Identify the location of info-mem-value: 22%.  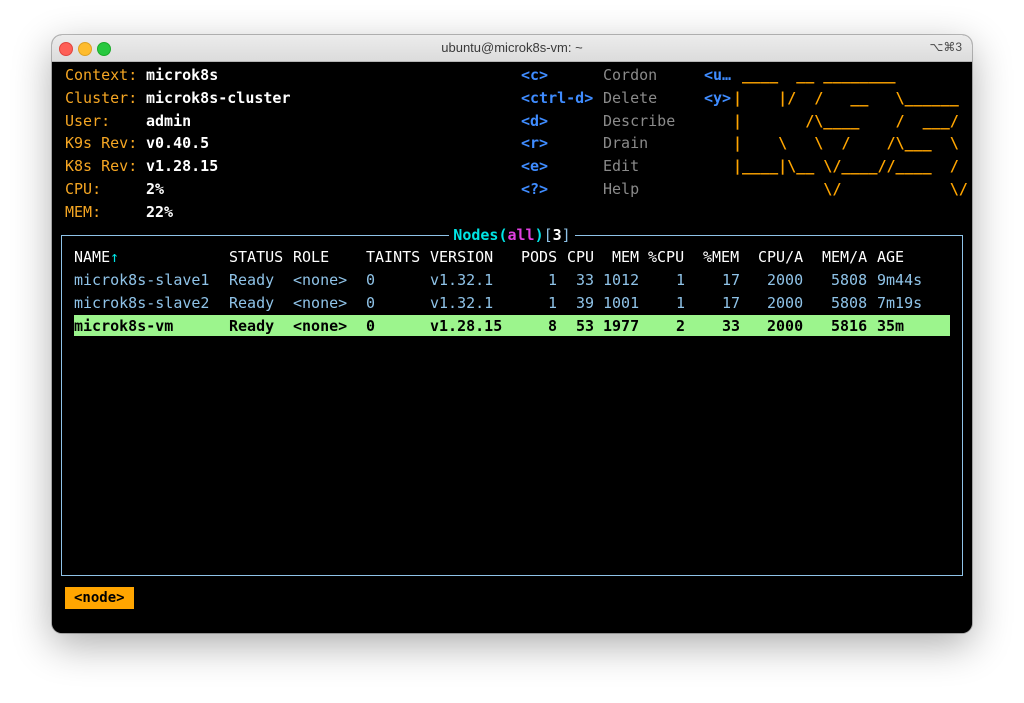
(160, 212).